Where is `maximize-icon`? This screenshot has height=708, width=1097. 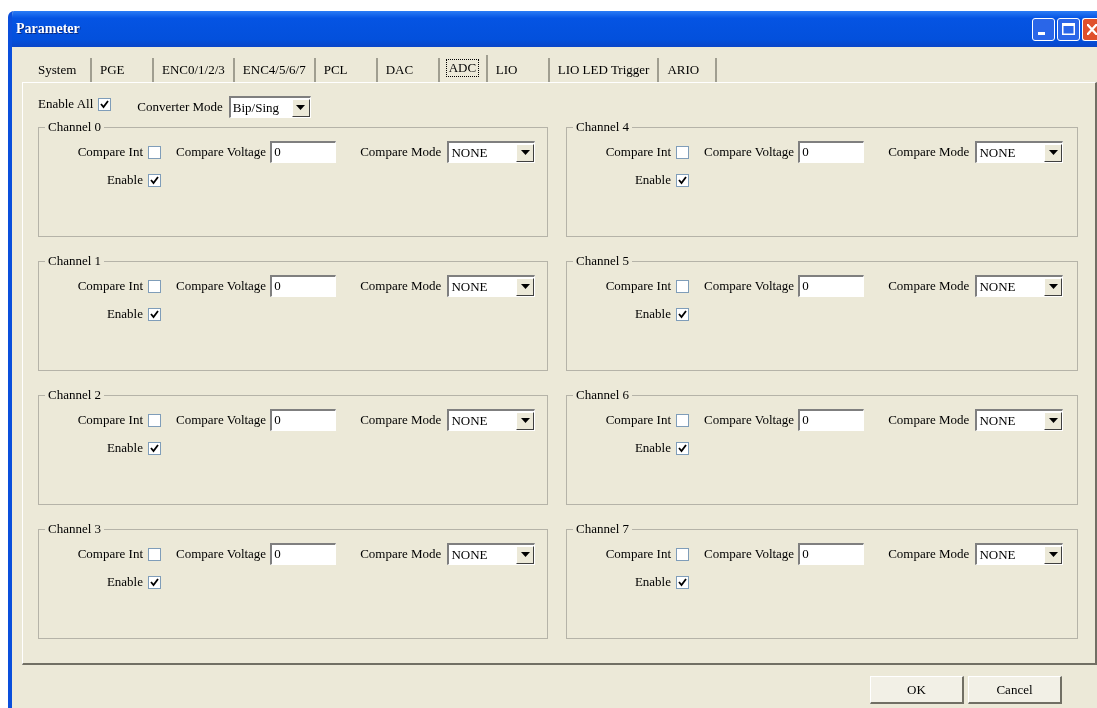
maximize-icon is located at coordinates (1068, 28).